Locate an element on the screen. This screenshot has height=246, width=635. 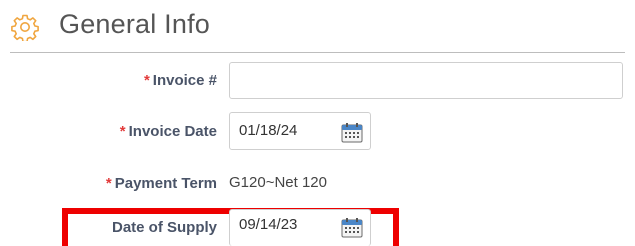
section-title: General Info is located at coordinates (134, 24).